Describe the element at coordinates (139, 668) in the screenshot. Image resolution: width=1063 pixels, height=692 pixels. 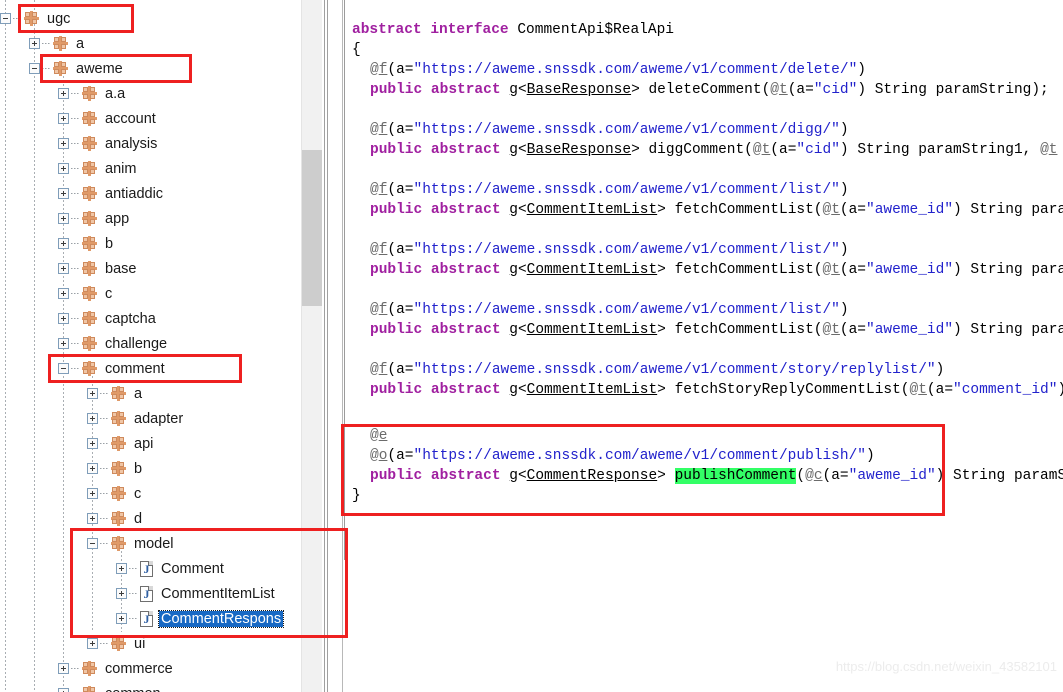
I see `tree-row-label: commerce` at that location.